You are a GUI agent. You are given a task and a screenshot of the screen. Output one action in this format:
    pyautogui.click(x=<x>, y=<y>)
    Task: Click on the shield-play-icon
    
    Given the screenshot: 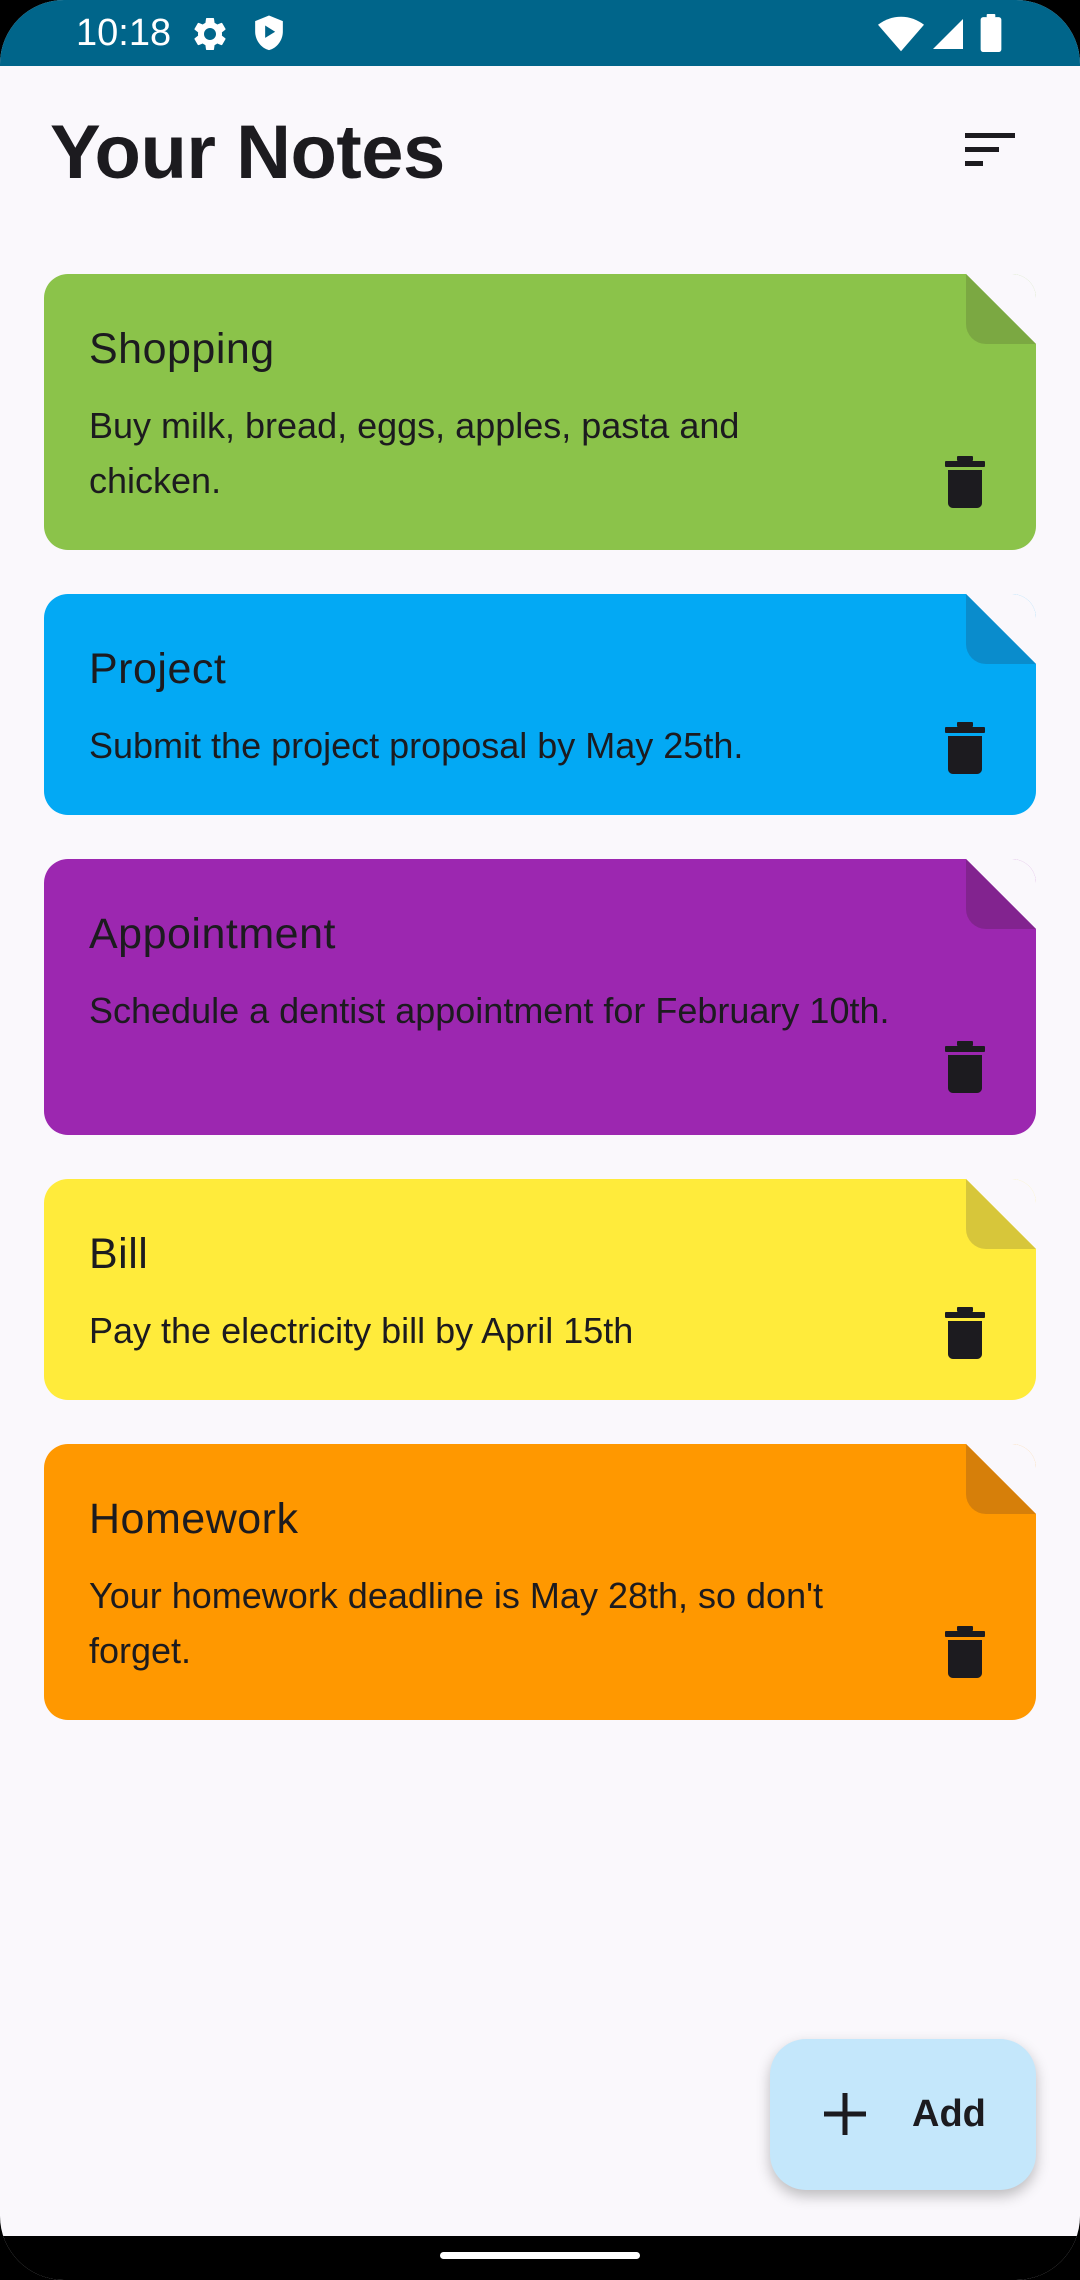 What is the action you would take?
    pyautogui.click(x=269, y=36)
    